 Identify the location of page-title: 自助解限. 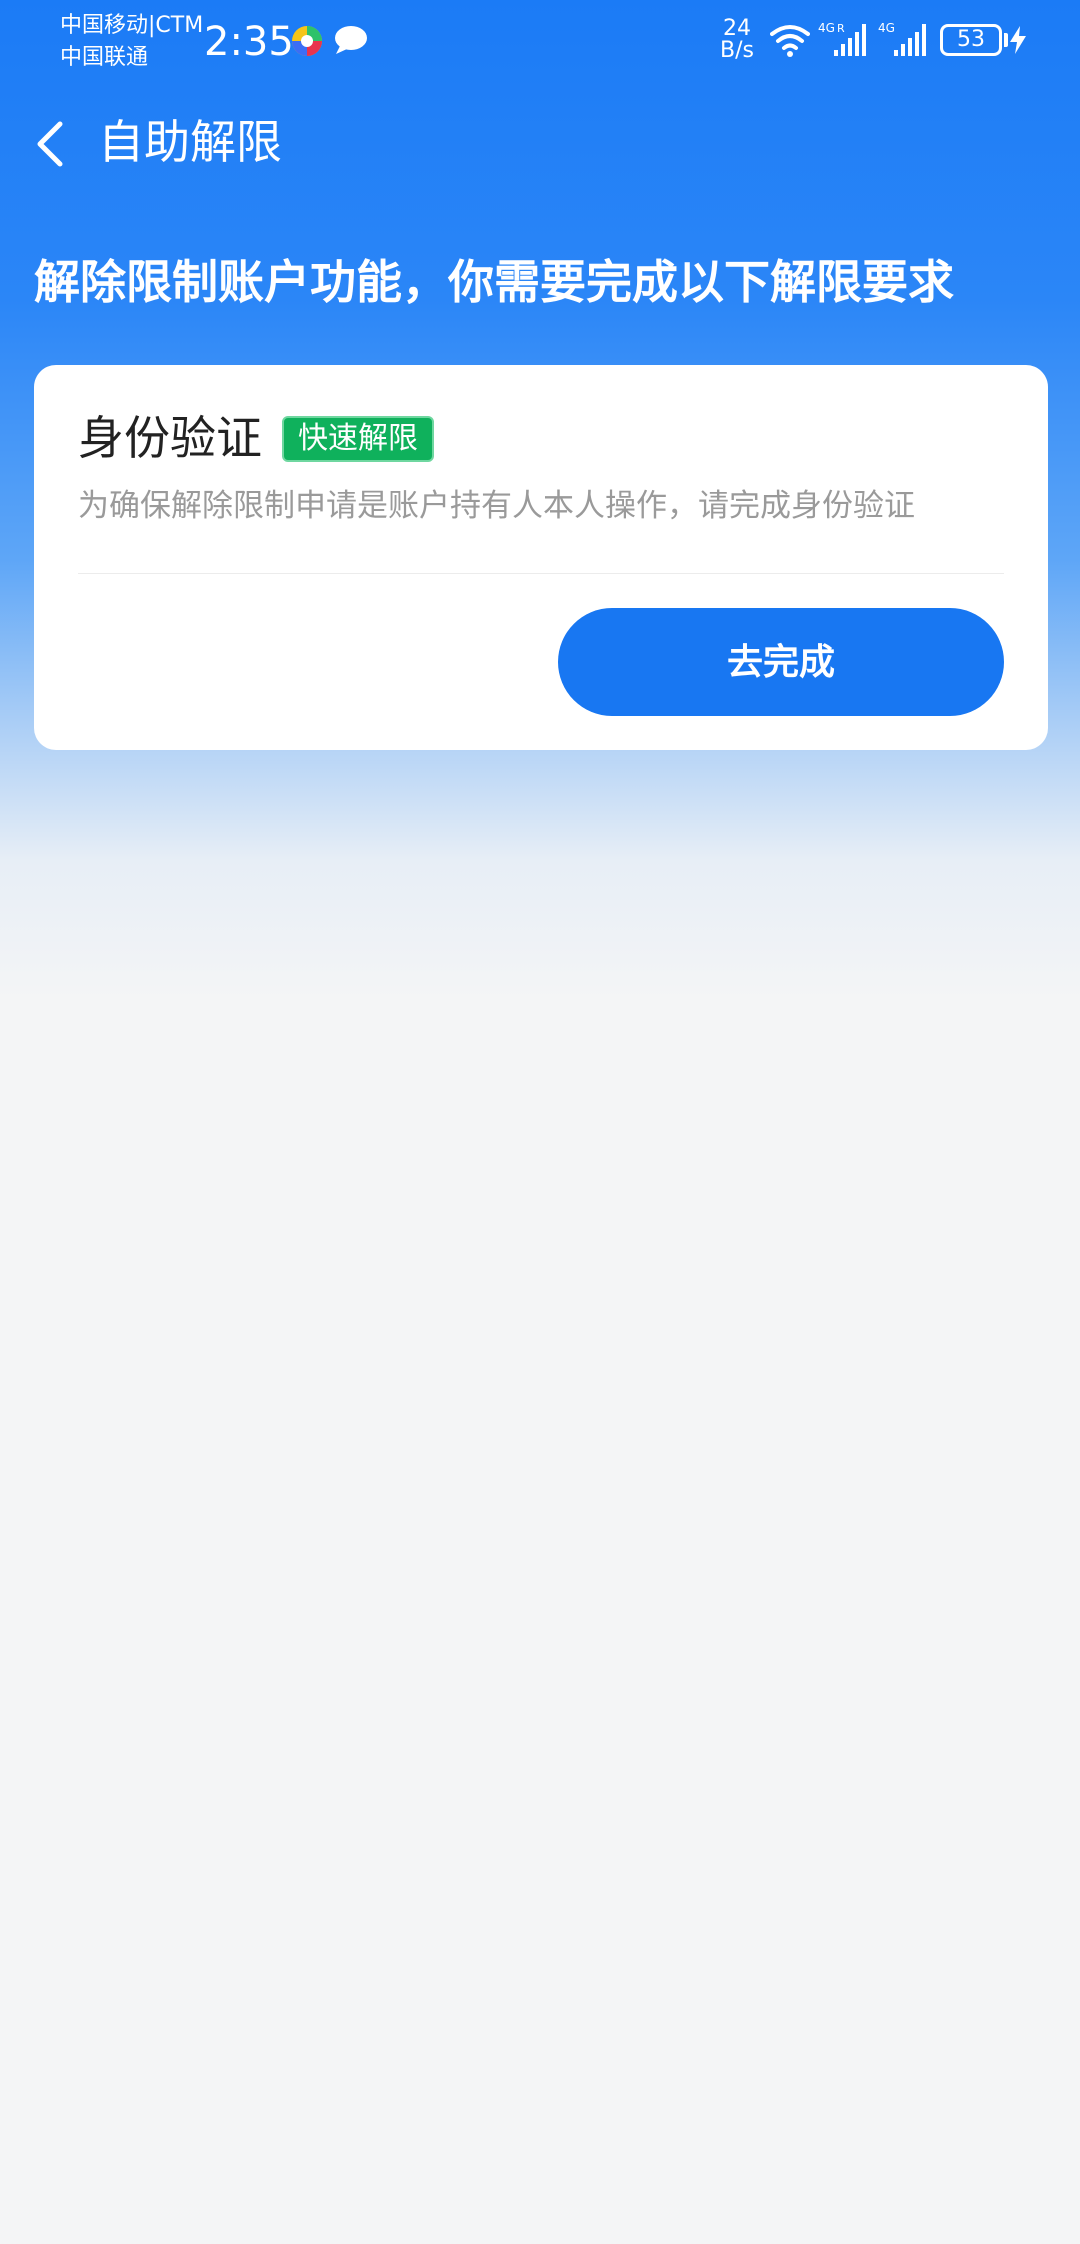
(190, 142).